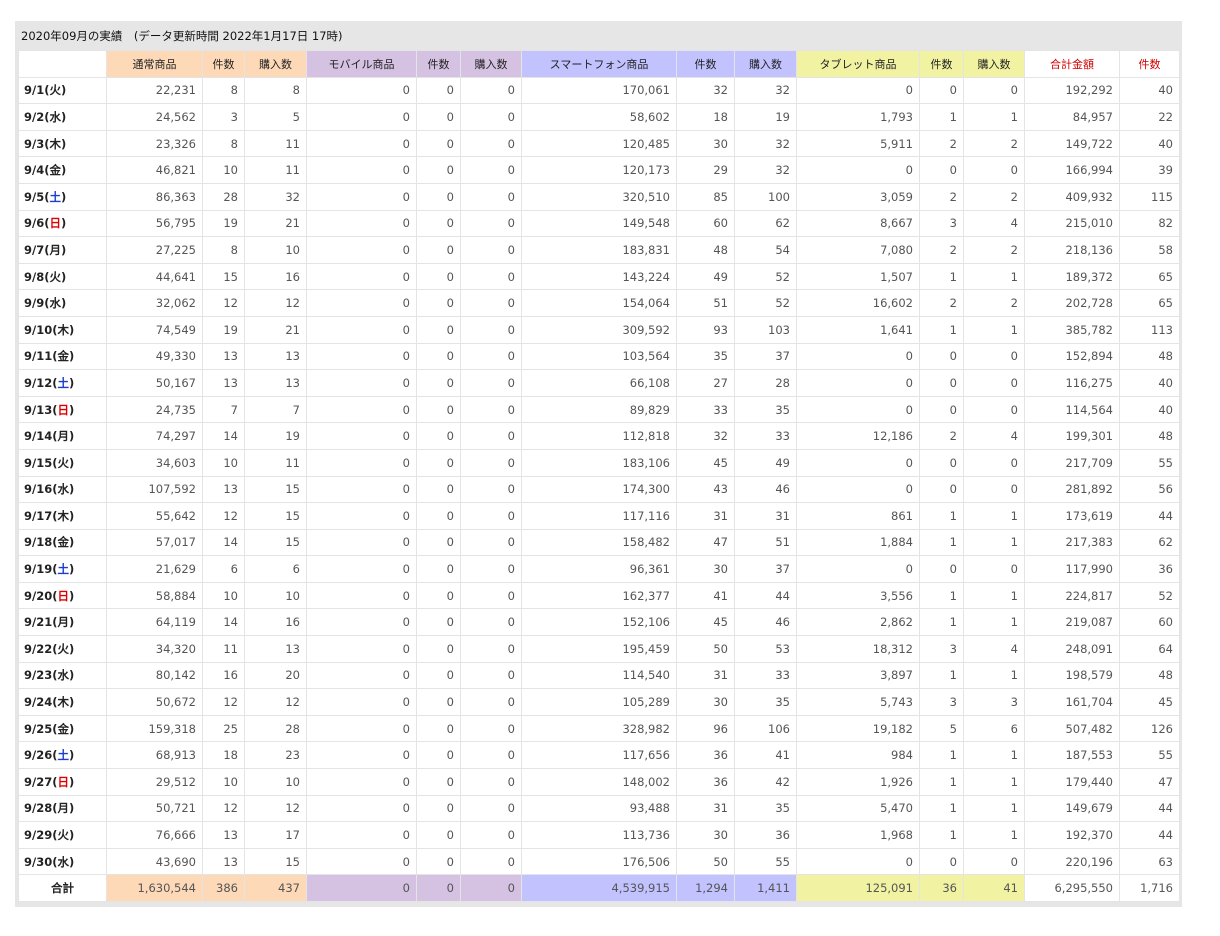  I want to click on value-cell: 1,926, so click(858, 782).